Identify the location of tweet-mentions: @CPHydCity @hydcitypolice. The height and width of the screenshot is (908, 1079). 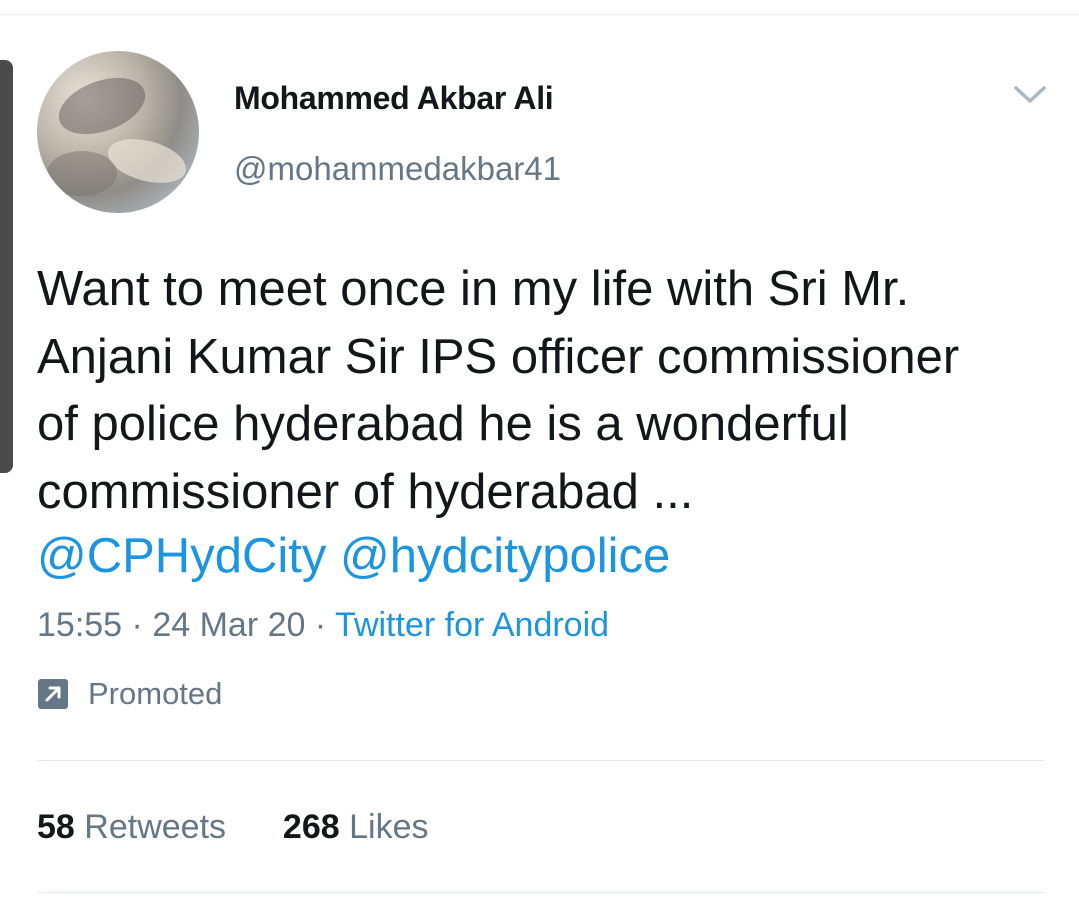
(353, 556).